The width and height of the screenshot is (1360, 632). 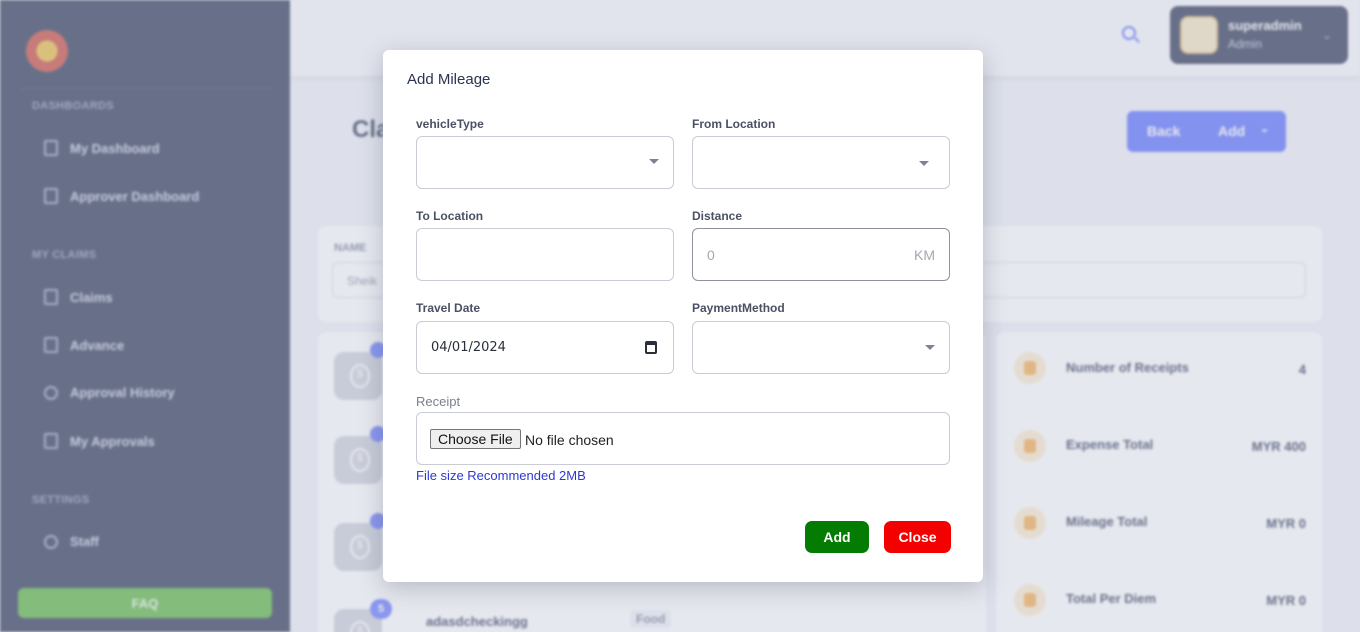 I want to click on travel-date-value: 04/01/2024, so click(x=468, y=347).